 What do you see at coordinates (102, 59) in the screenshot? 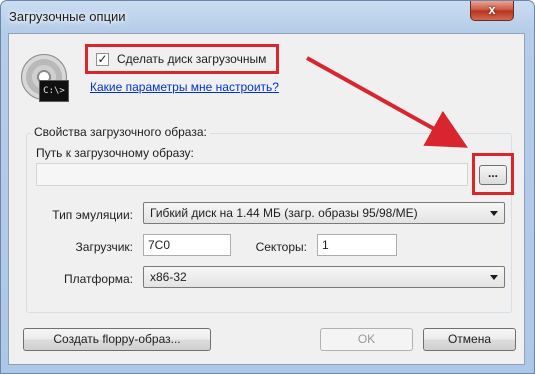
I see `make-bootable-checkbox: ✓` at bounding box center [102, 59].